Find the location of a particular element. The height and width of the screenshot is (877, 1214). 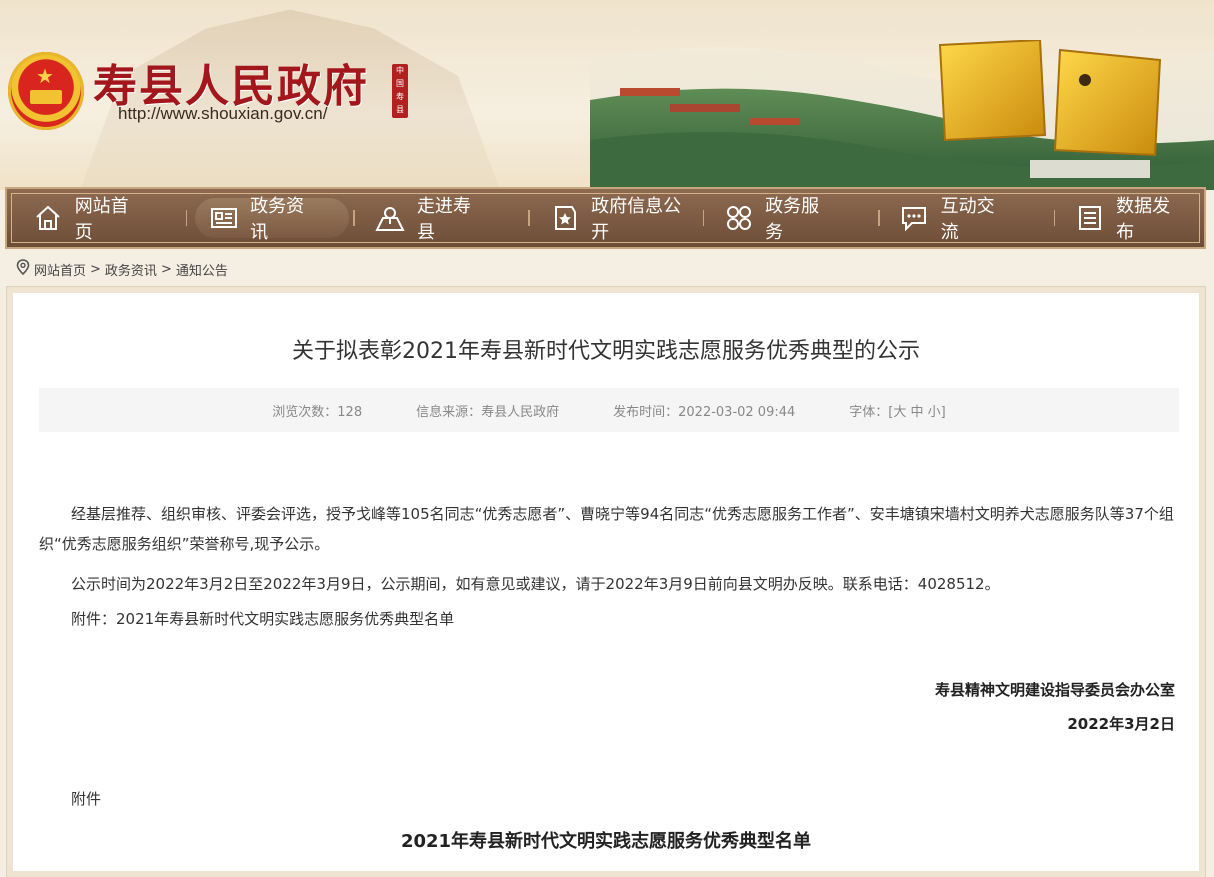

main-nav: 网站首页 政务资讯 走进寿县 政府信息公开 政务服务 互动交流 数据发布 is located at coordinates (605, 218).